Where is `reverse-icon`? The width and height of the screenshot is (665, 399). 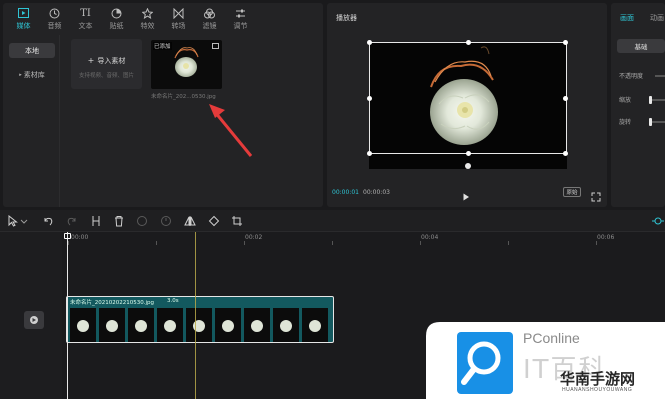 reverse-icon is located at coordinates (166, 221).